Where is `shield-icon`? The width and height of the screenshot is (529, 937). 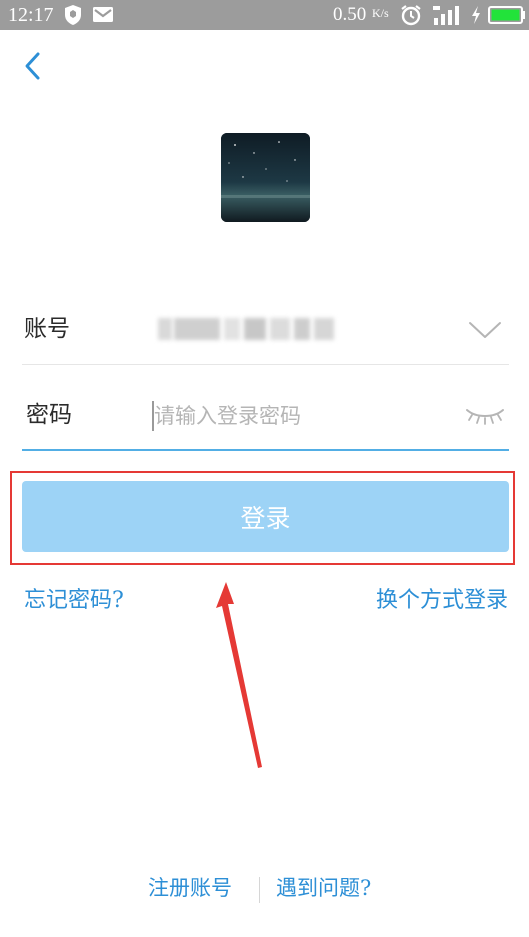 shield-icon is located at coordinates (73, 15).